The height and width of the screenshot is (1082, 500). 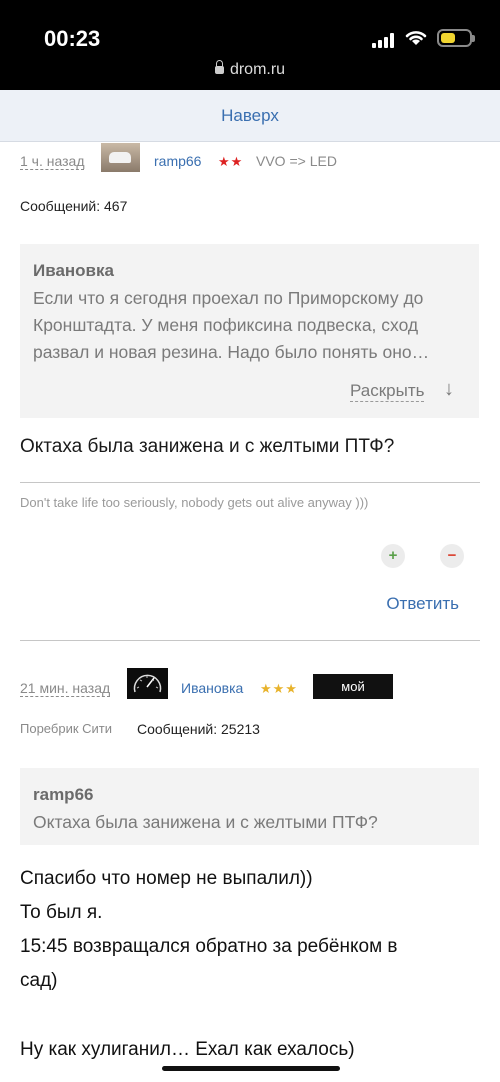 I want to click on reply-button: Ответить, so click(x=422, y=604).